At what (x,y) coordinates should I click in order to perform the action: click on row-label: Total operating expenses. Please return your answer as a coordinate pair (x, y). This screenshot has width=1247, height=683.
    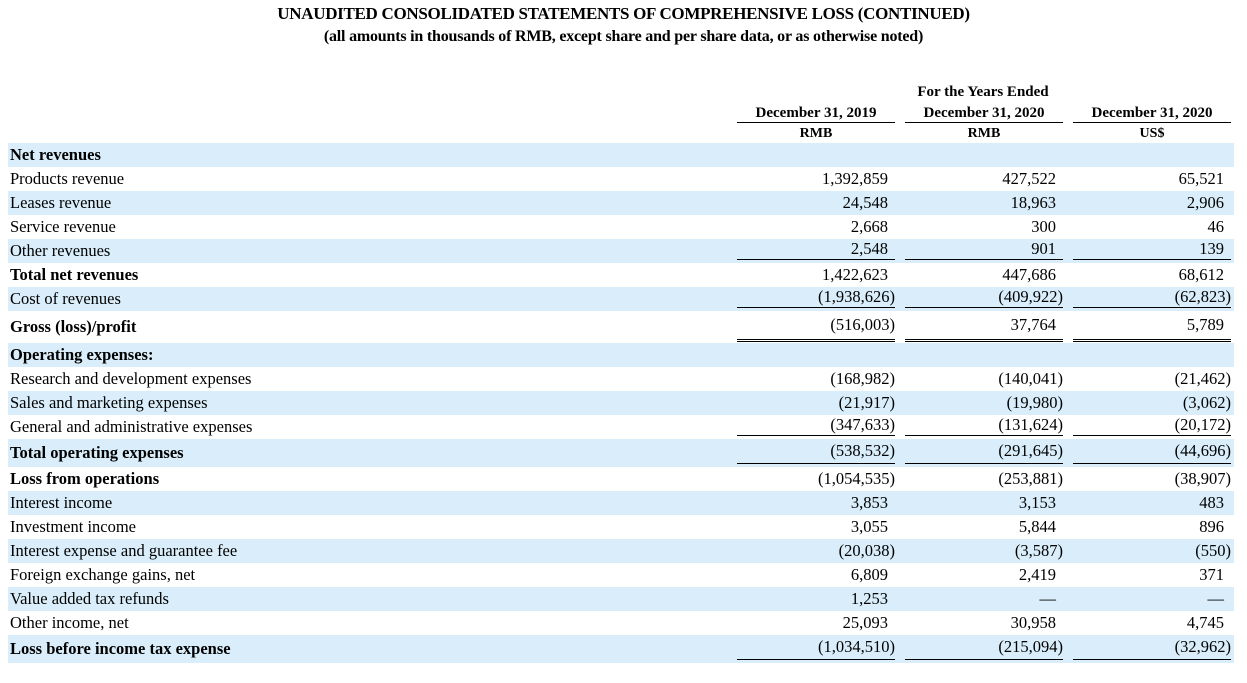
    Looking at the image, I should click on (97, 452).